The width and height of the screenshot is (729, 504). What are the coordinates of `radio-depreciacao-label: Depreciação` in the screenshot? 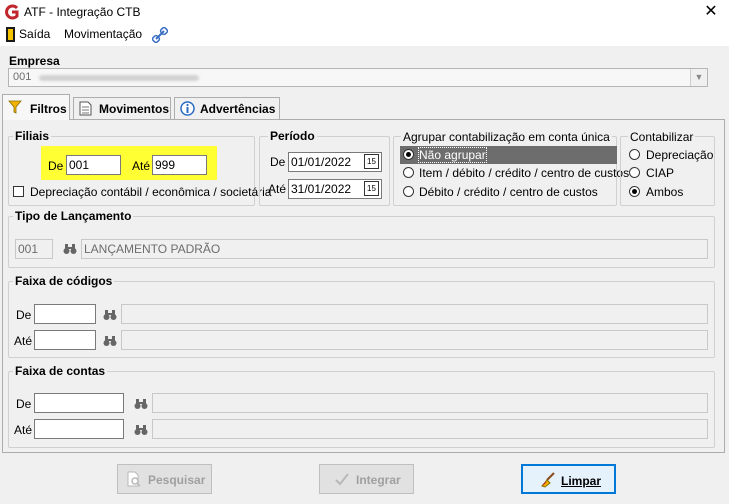 It's located at (680, 155).